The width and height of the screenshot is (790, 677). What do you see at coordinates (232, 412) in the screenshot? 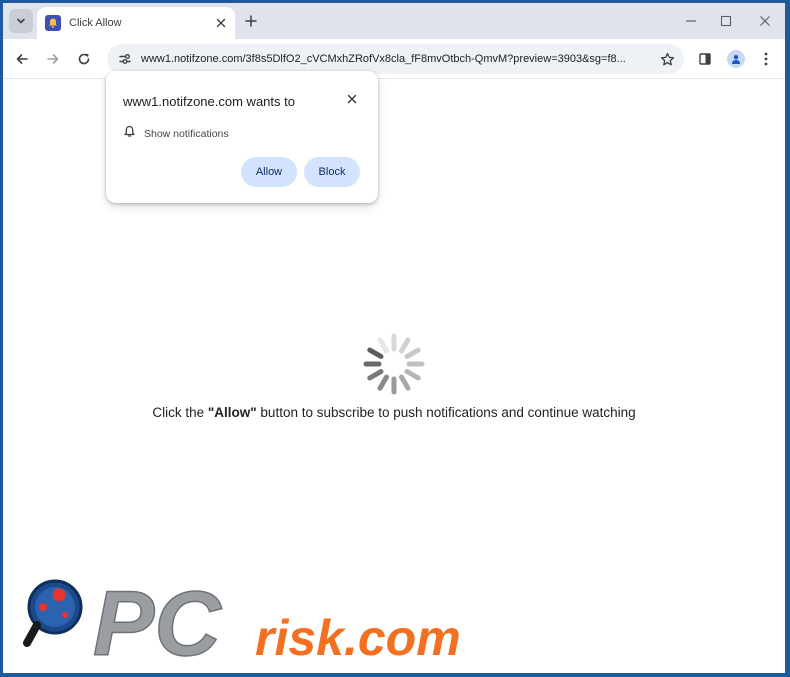
I see `message-emphasis: "Allow"` at bounding box center [232, 412].